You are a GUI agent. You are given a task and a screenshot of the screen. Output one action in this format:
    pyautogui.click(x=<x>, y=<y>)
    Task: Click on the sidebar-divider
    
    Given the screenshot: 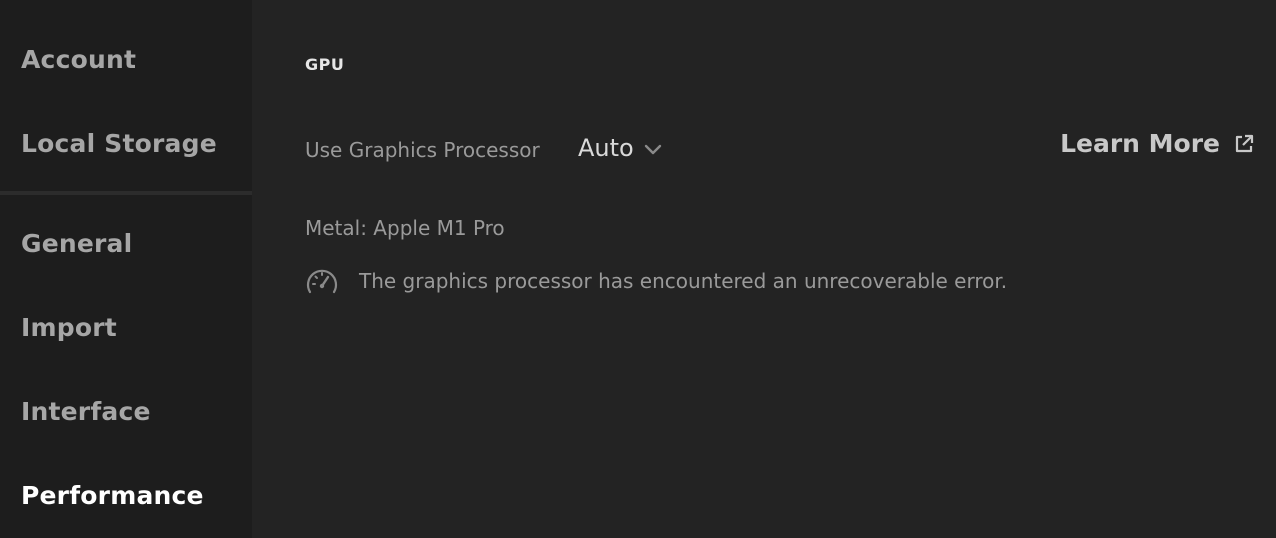 What is the action you would take?
    pyautogui.click(x=126, y=193)
    